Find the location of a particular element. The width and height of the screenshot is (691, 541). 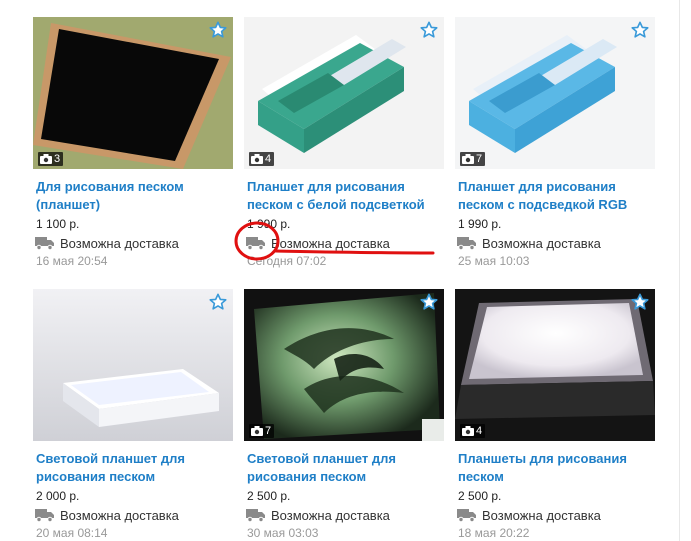

listing-photo: 3 is located at coordinates (133, 93).